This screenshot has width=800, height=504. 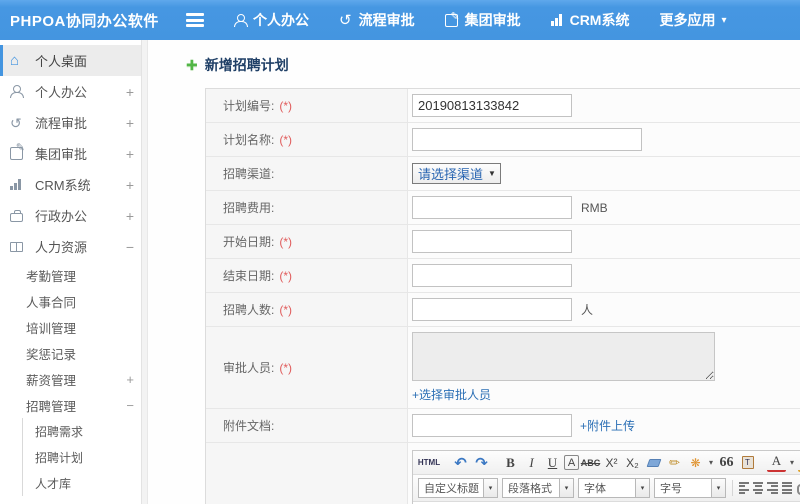 What do you see at coordinates (74, 60) in the screenshot?
I see `sidebar-item-personal-desktop: ⌂ 个人桌面` at bounding box center [74, 60].